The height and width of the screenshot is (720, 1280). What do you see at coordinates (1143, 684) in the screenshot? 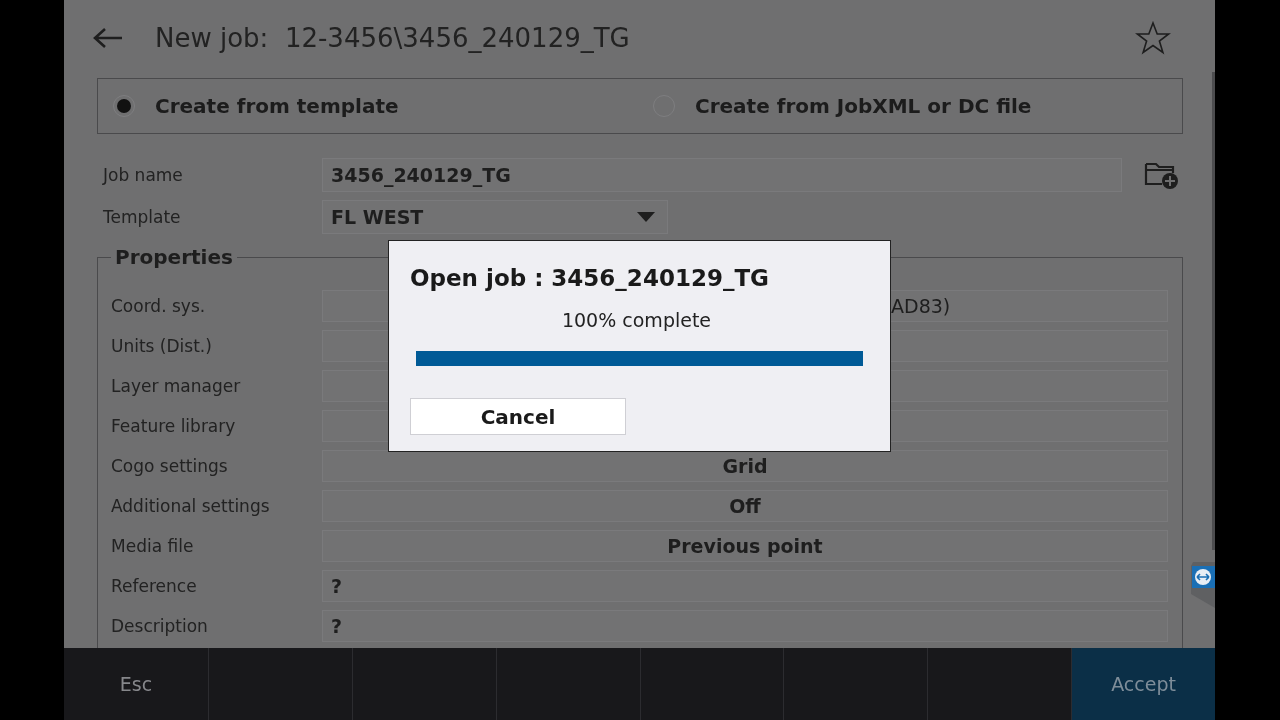
I see `accept-softkey: Accept` at bounding box center [1143, 684].